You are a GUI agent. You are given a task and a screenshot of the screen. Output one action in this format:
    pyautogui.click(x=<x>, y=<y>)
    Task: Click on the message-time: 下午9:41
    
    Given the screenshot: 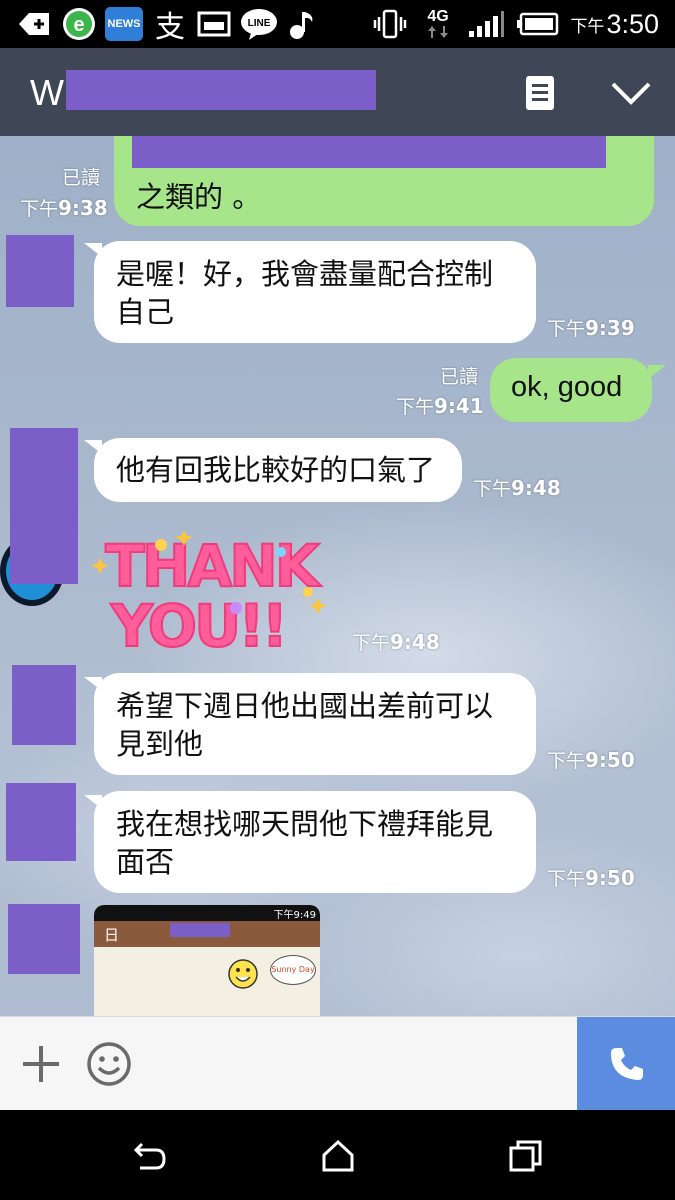 What is the action you would take?
    pyautogui.click(x=440, y=405)
    